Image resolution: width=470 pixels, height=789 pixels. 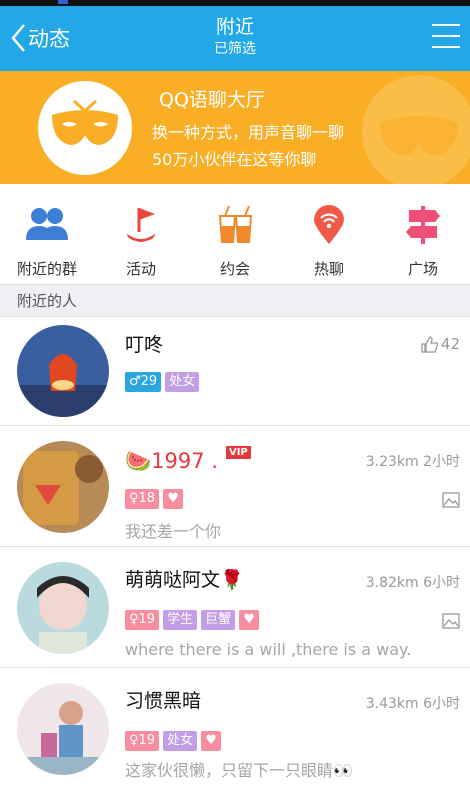 I want to click on voice-chat-banner: QQ语聊大厅 换一种方式，用声音聊一聊 50万小伙伴在这等你聊, so click(x=235, y=127).